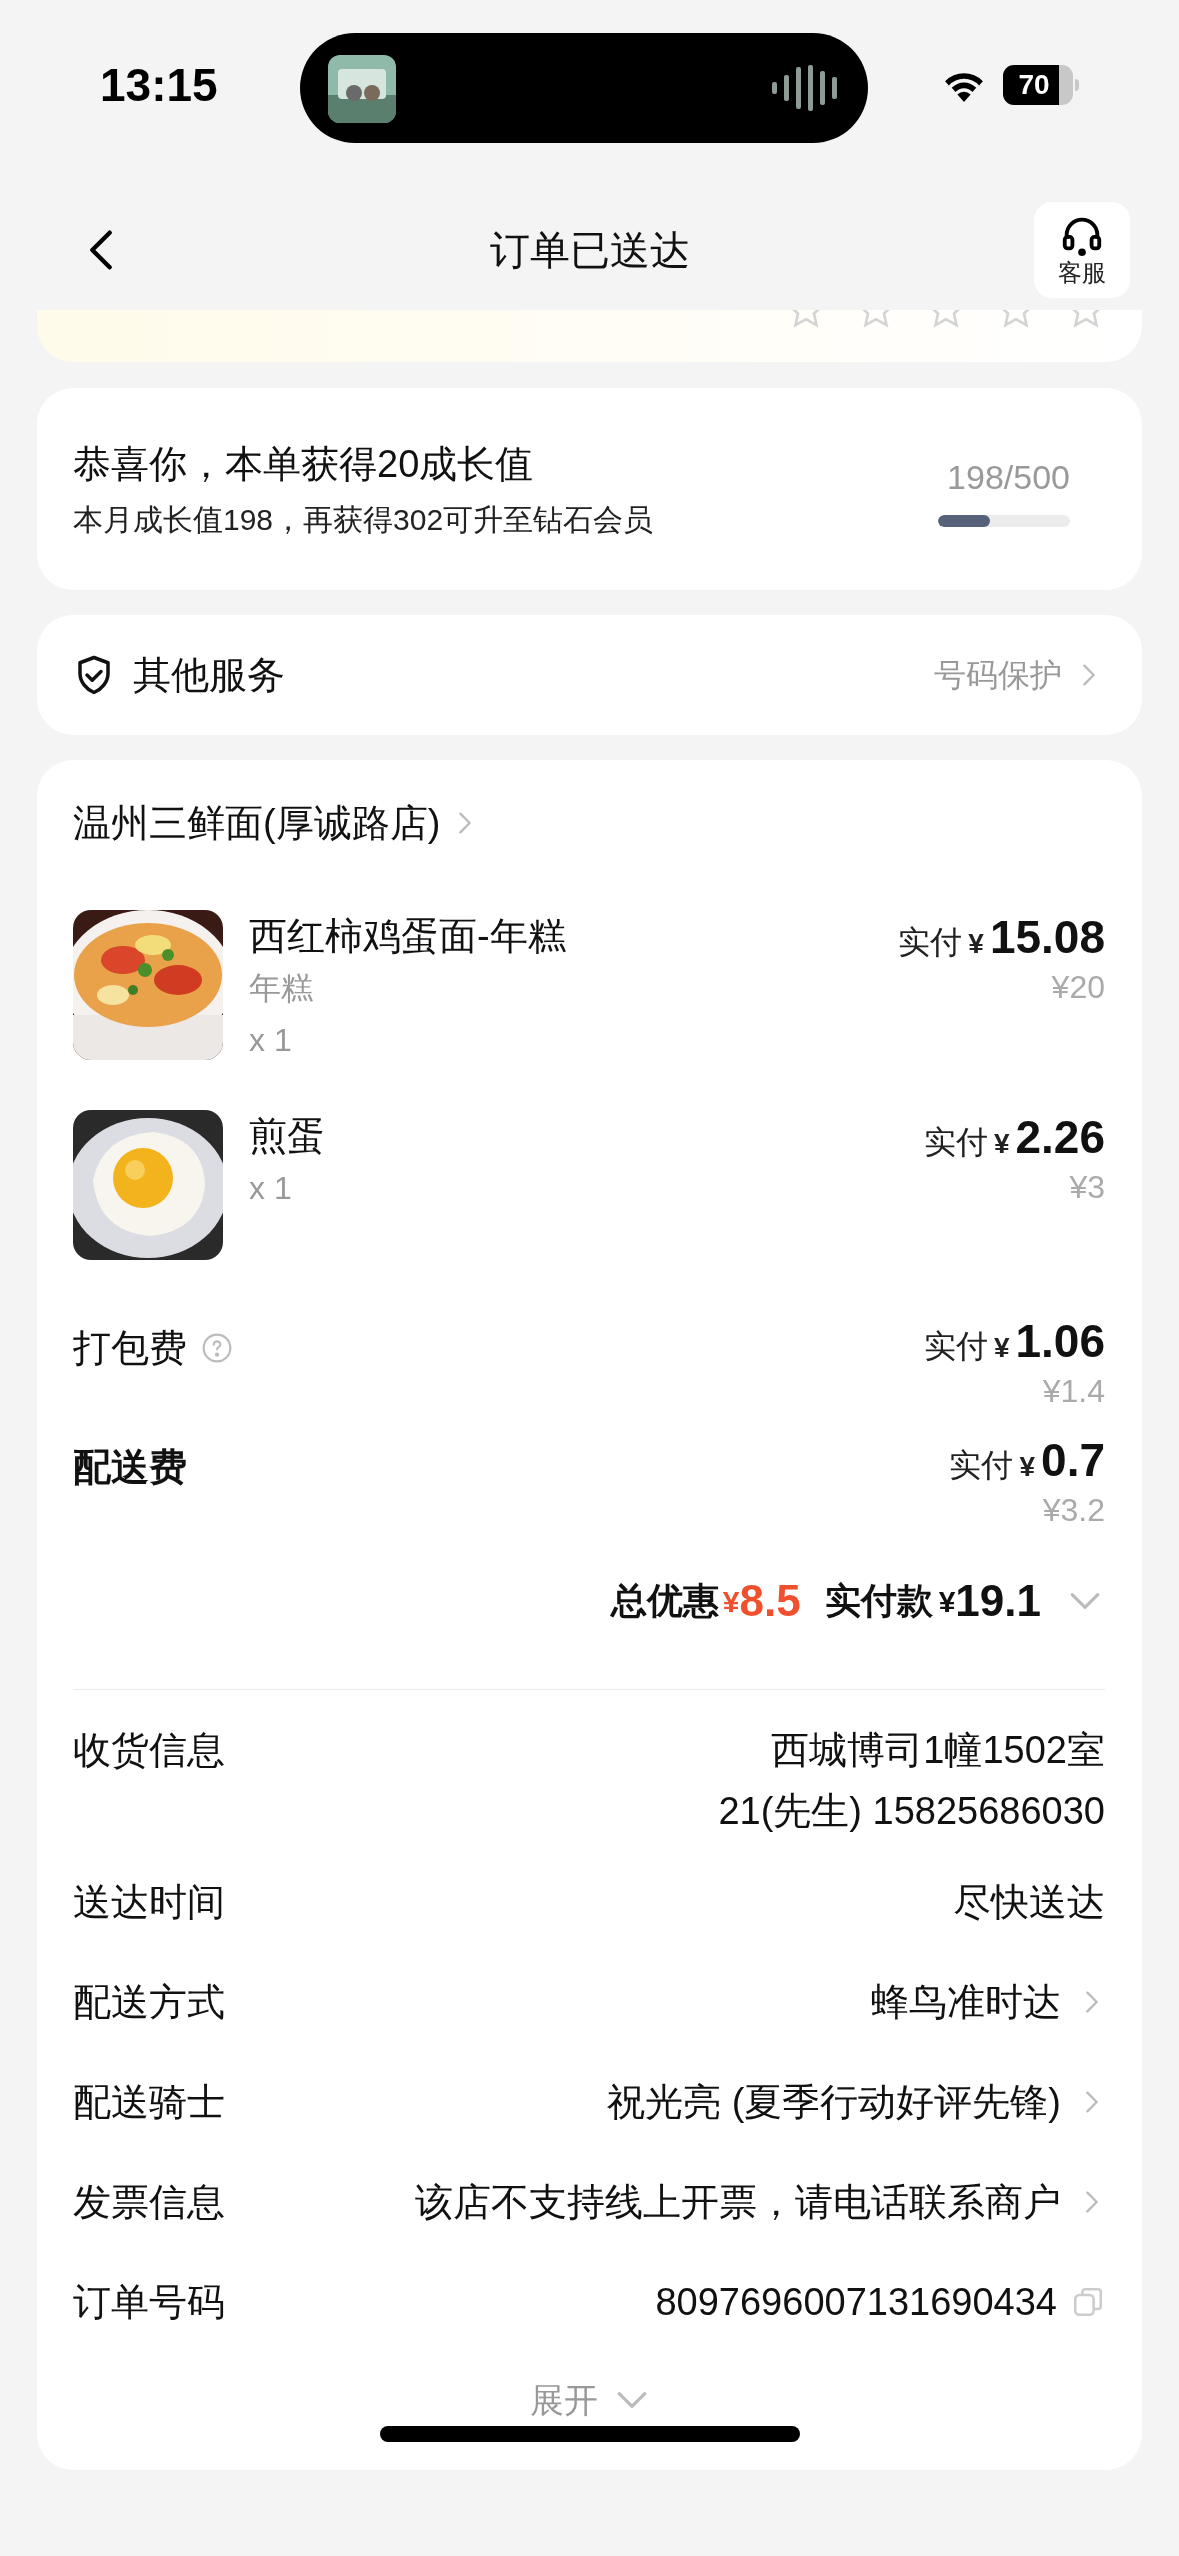 This screenshot has height=2556, width=1179. What do you see at coordinates (664, 1601) in the screenshot?
I see `discount-label: 总优惠` at bounding box center [664, 1601].